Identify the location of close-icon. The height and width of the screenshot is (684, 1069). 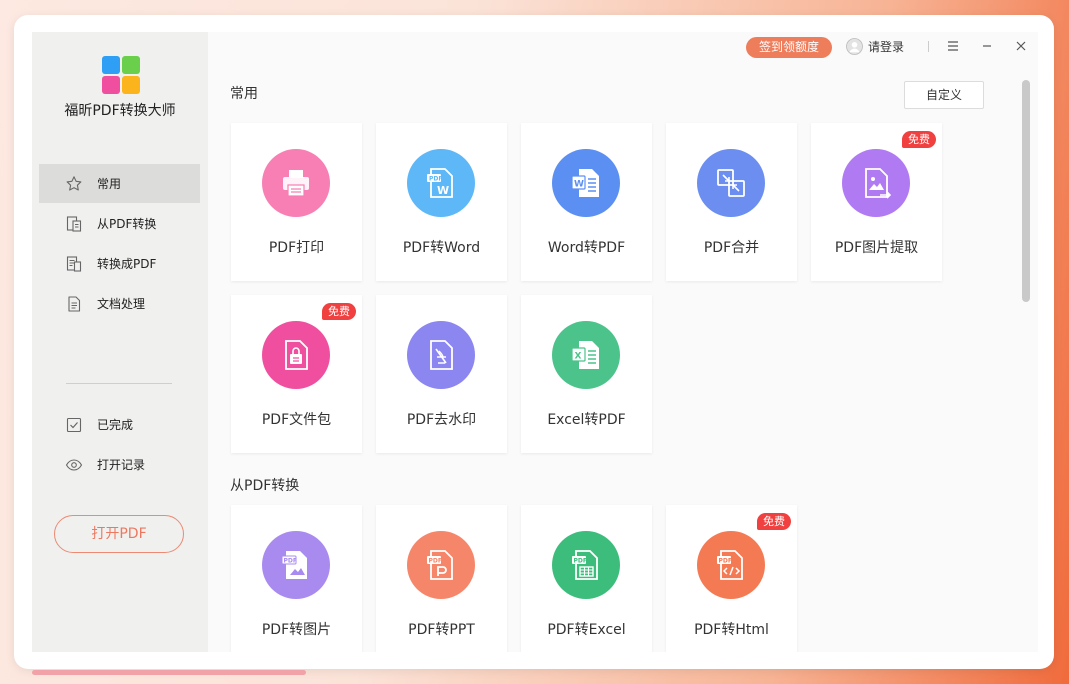
(1021, 46).